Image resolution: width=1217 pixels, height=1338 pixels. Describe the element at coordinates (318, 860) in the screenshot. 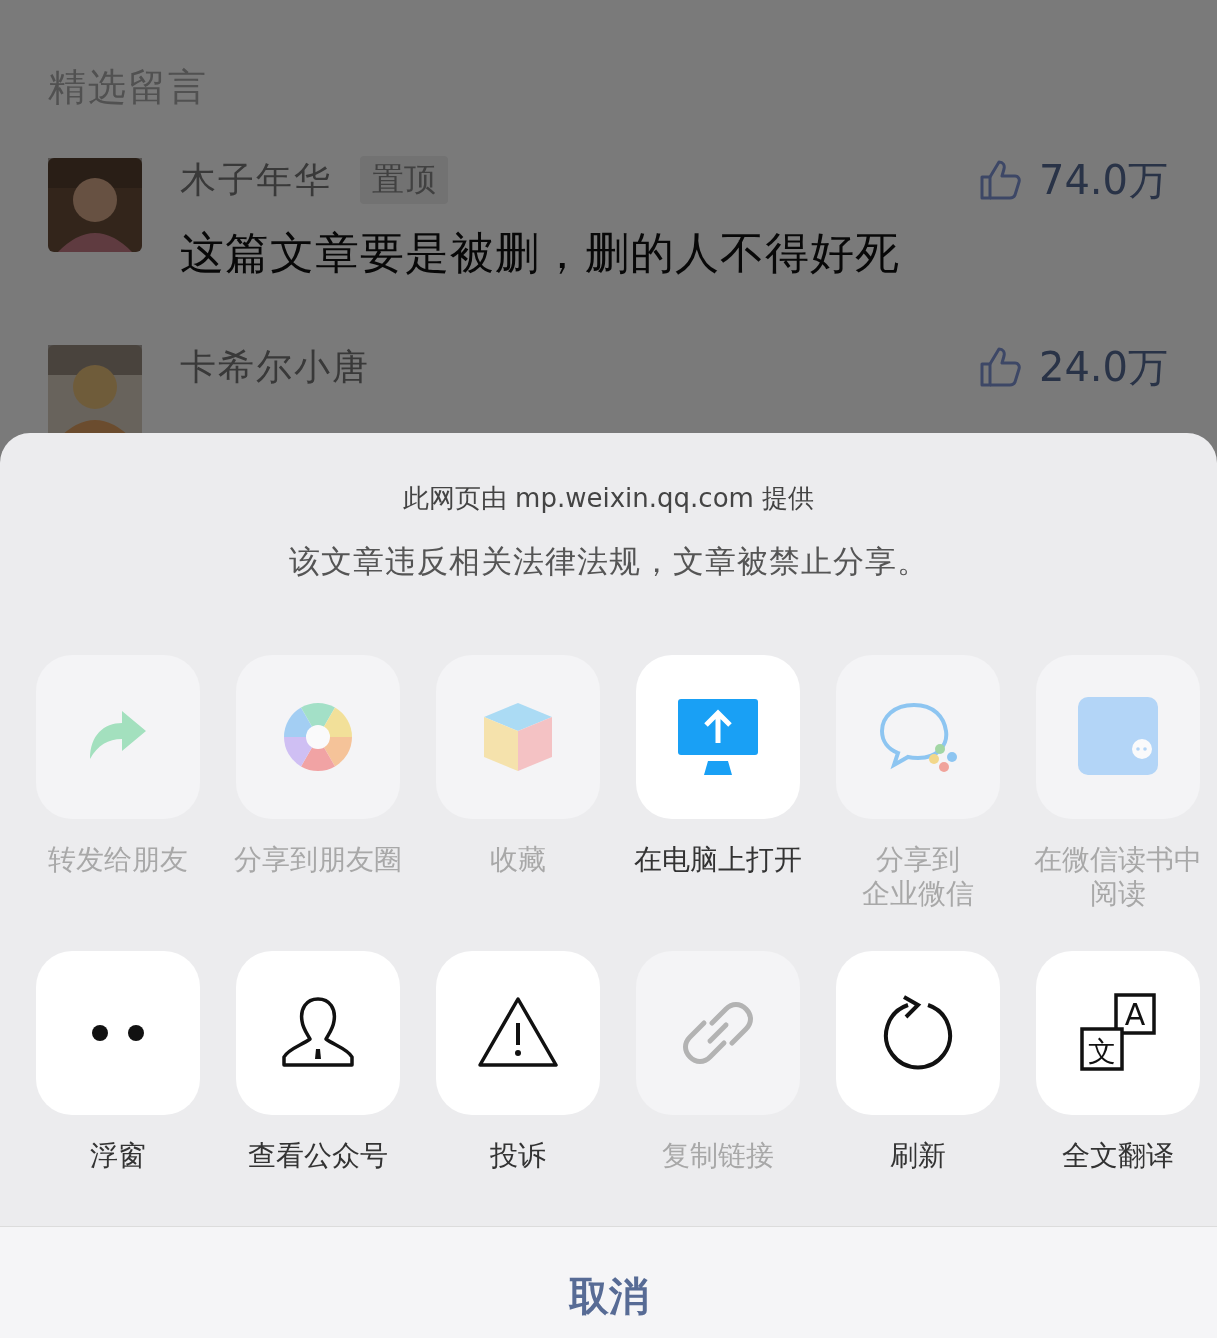

I see `option-label: 分享到朋友圈` at that location.